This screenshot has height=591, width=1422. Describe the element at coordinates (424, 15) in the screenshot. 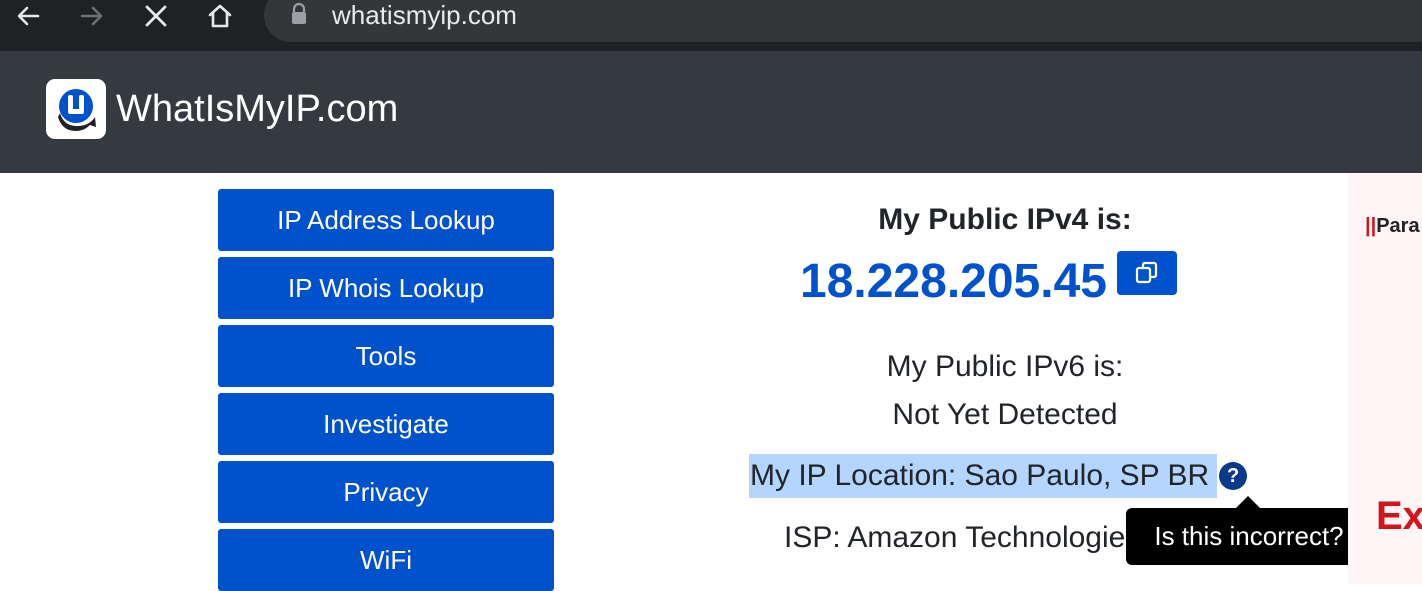

I see `url-text: whatismyip.com` at that location.